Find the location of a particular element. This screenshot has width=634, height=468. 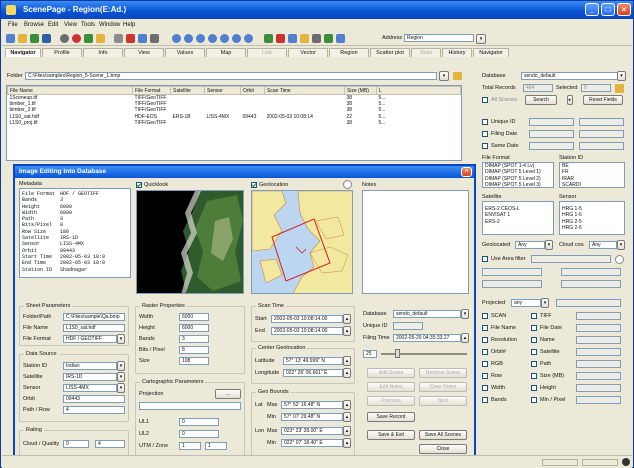

open-icon is located at coordinates (22, 38).